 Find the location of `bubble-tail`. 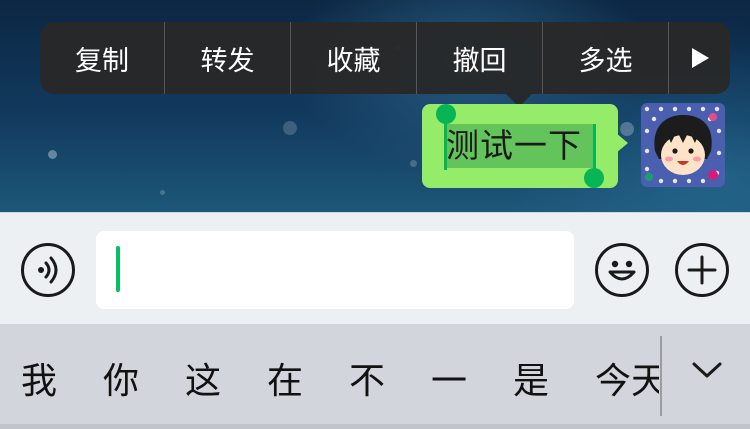

bubble-tail is located at coordinates (622, 143).